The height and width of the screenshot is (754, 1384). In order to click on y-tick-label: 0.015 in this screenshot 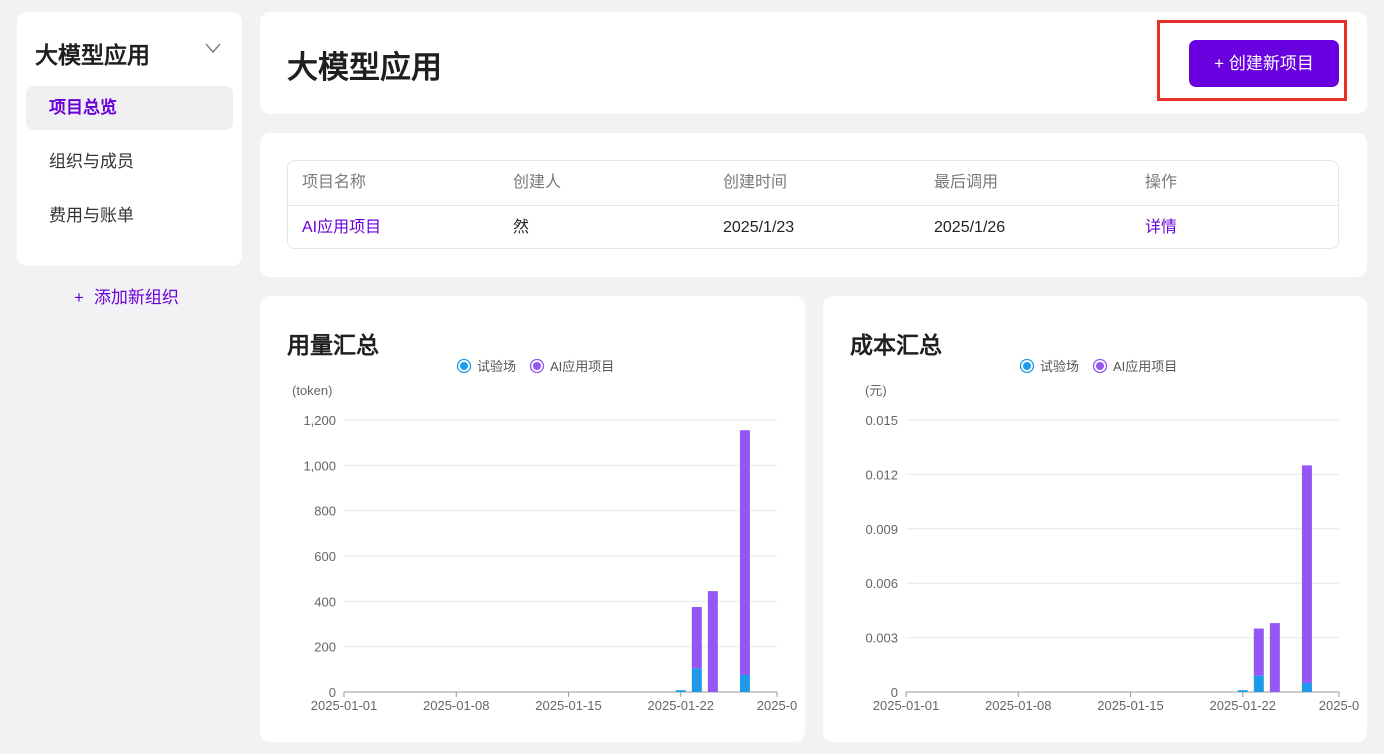, I will do `click(881, 420)`.